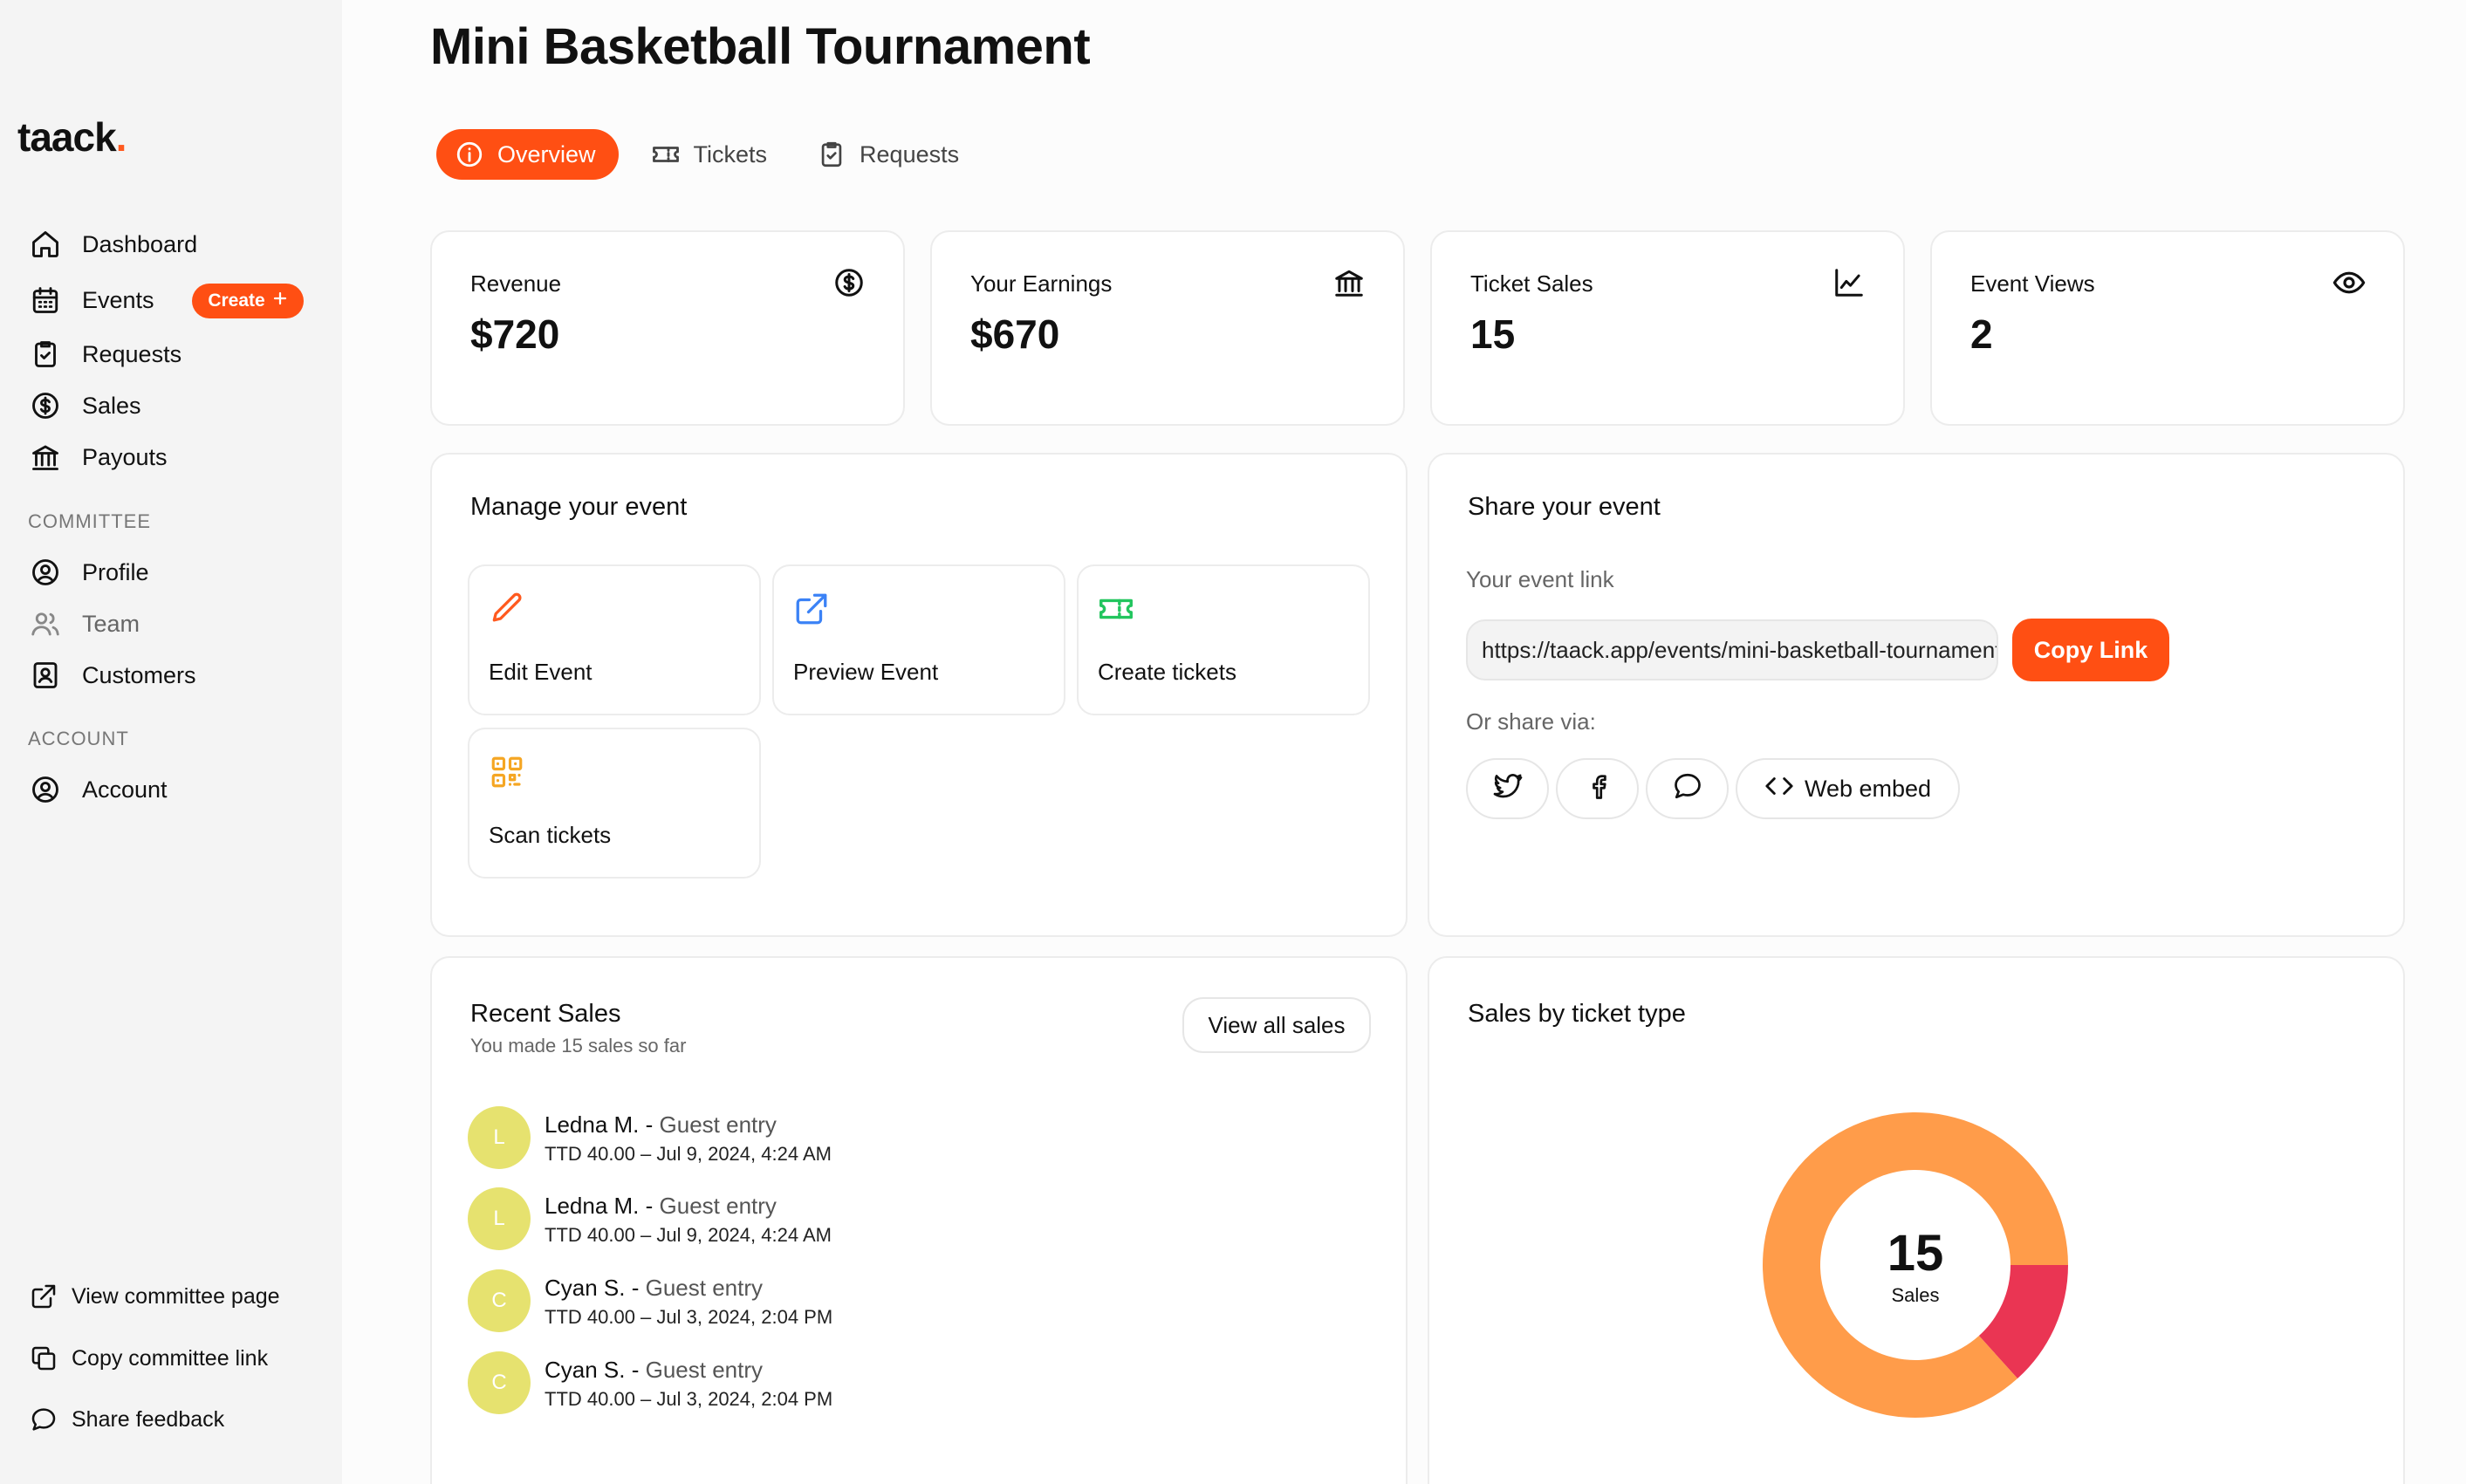 This screenshot has width=2466, height=1484. I want to click on web-embed-label: Web embed, so click(1868, 788).